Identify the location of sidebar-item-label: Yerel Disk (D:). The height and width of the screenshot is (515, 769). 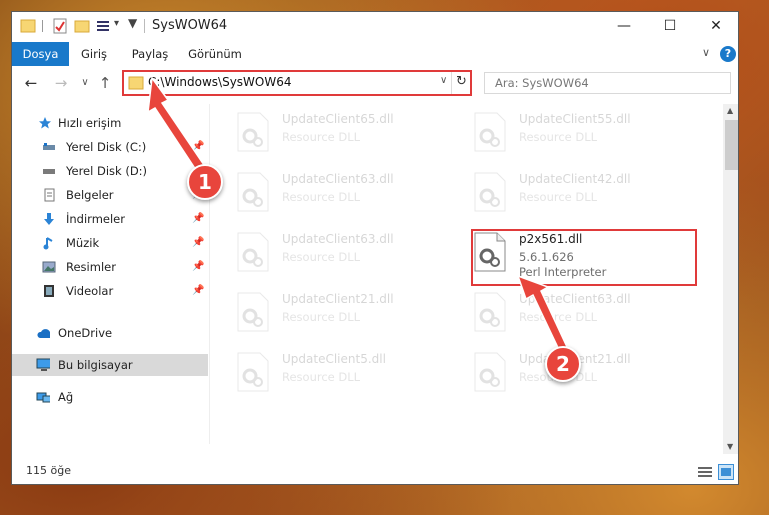
(107, 171).